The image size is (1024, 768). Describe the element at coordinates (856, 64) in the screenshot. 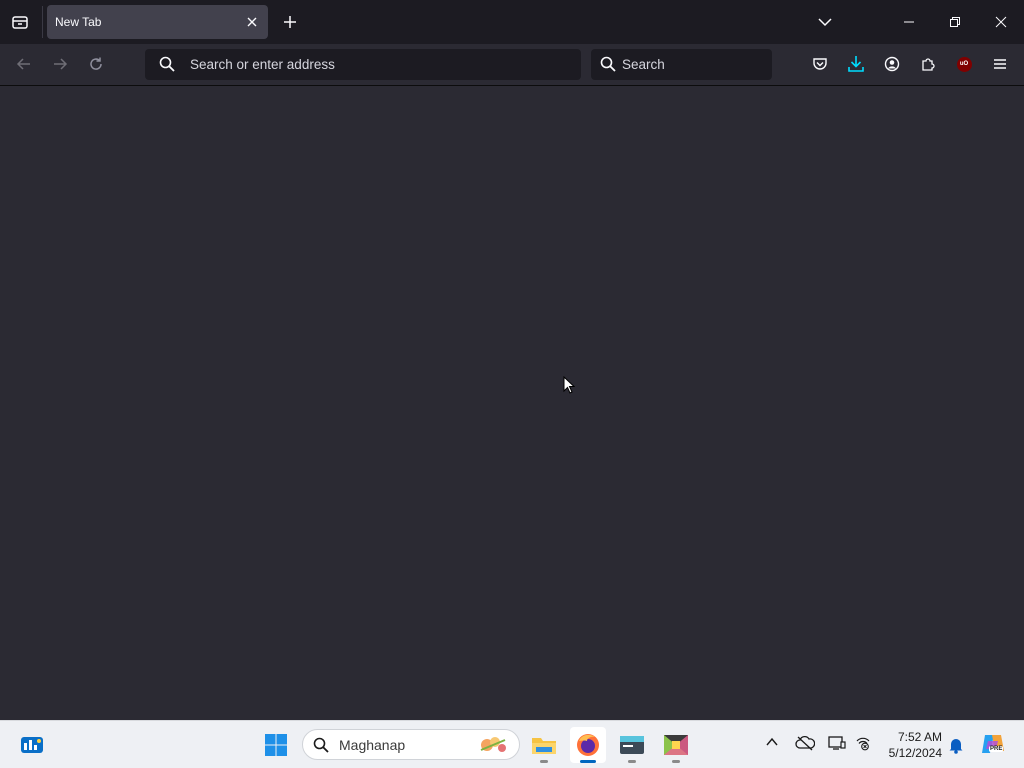

I see `downloads-icon` at that location.